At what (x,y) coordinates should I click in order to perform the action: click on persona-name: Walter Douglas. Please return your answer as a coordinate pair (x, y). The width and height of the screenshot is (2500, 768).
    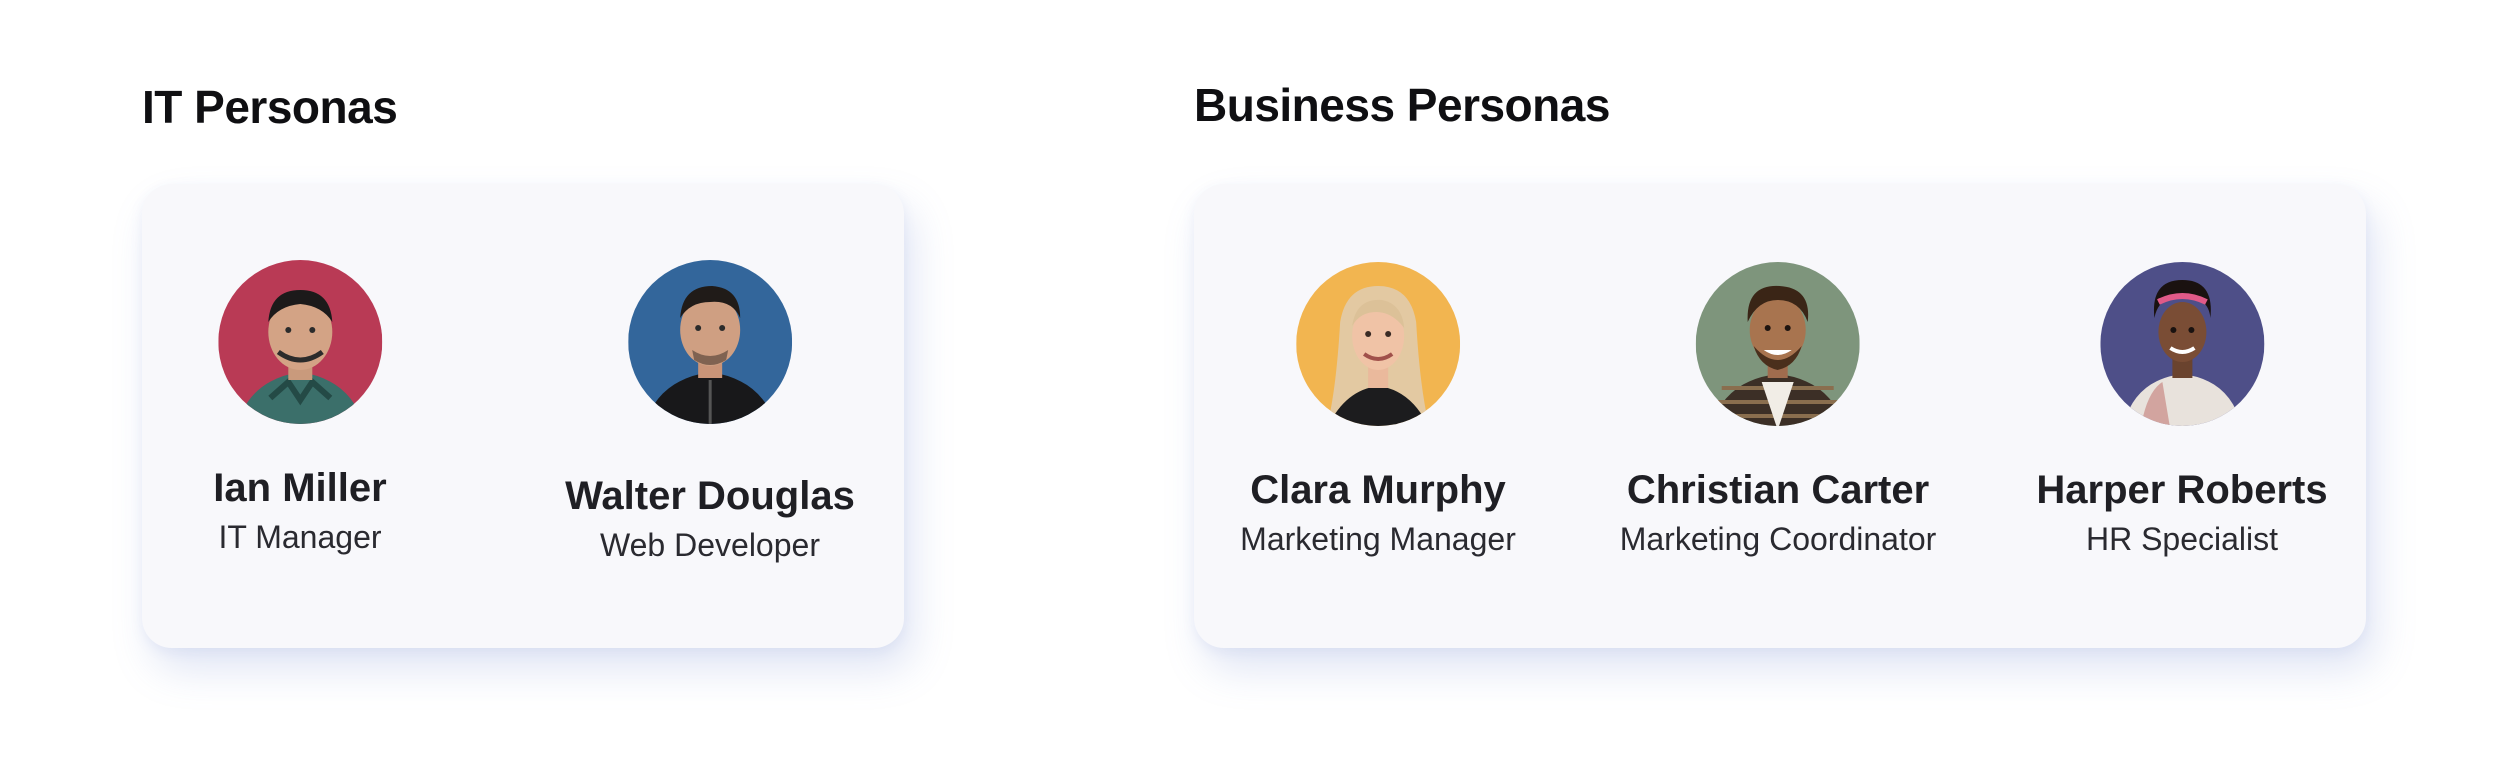
    Looking at the image, I should click on (710, 496).